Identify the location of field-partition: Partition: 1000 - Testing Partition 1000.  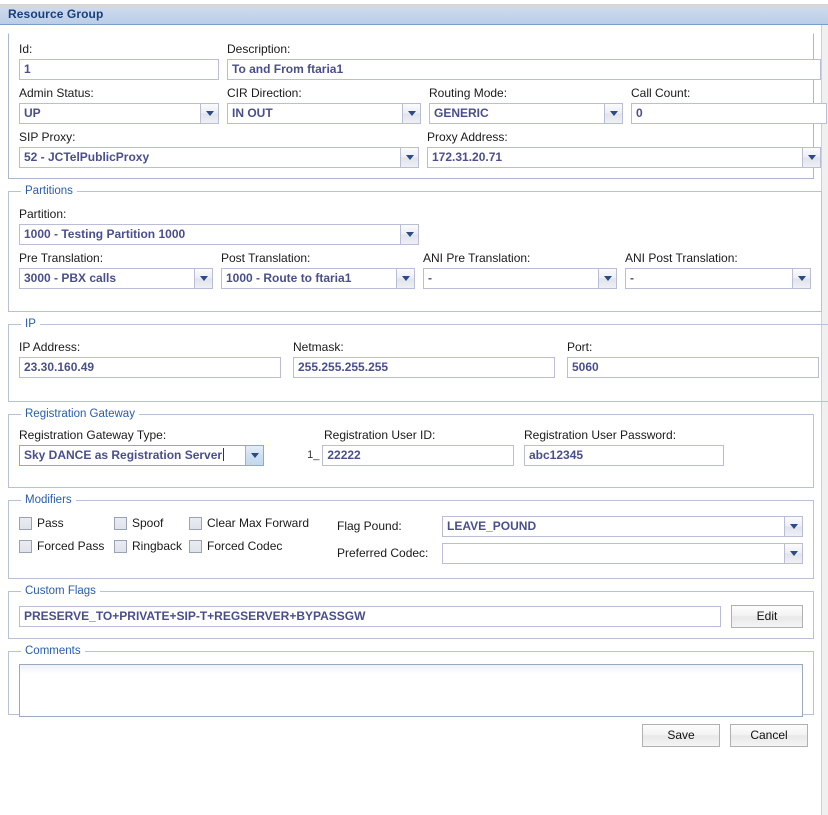
(219, 226).